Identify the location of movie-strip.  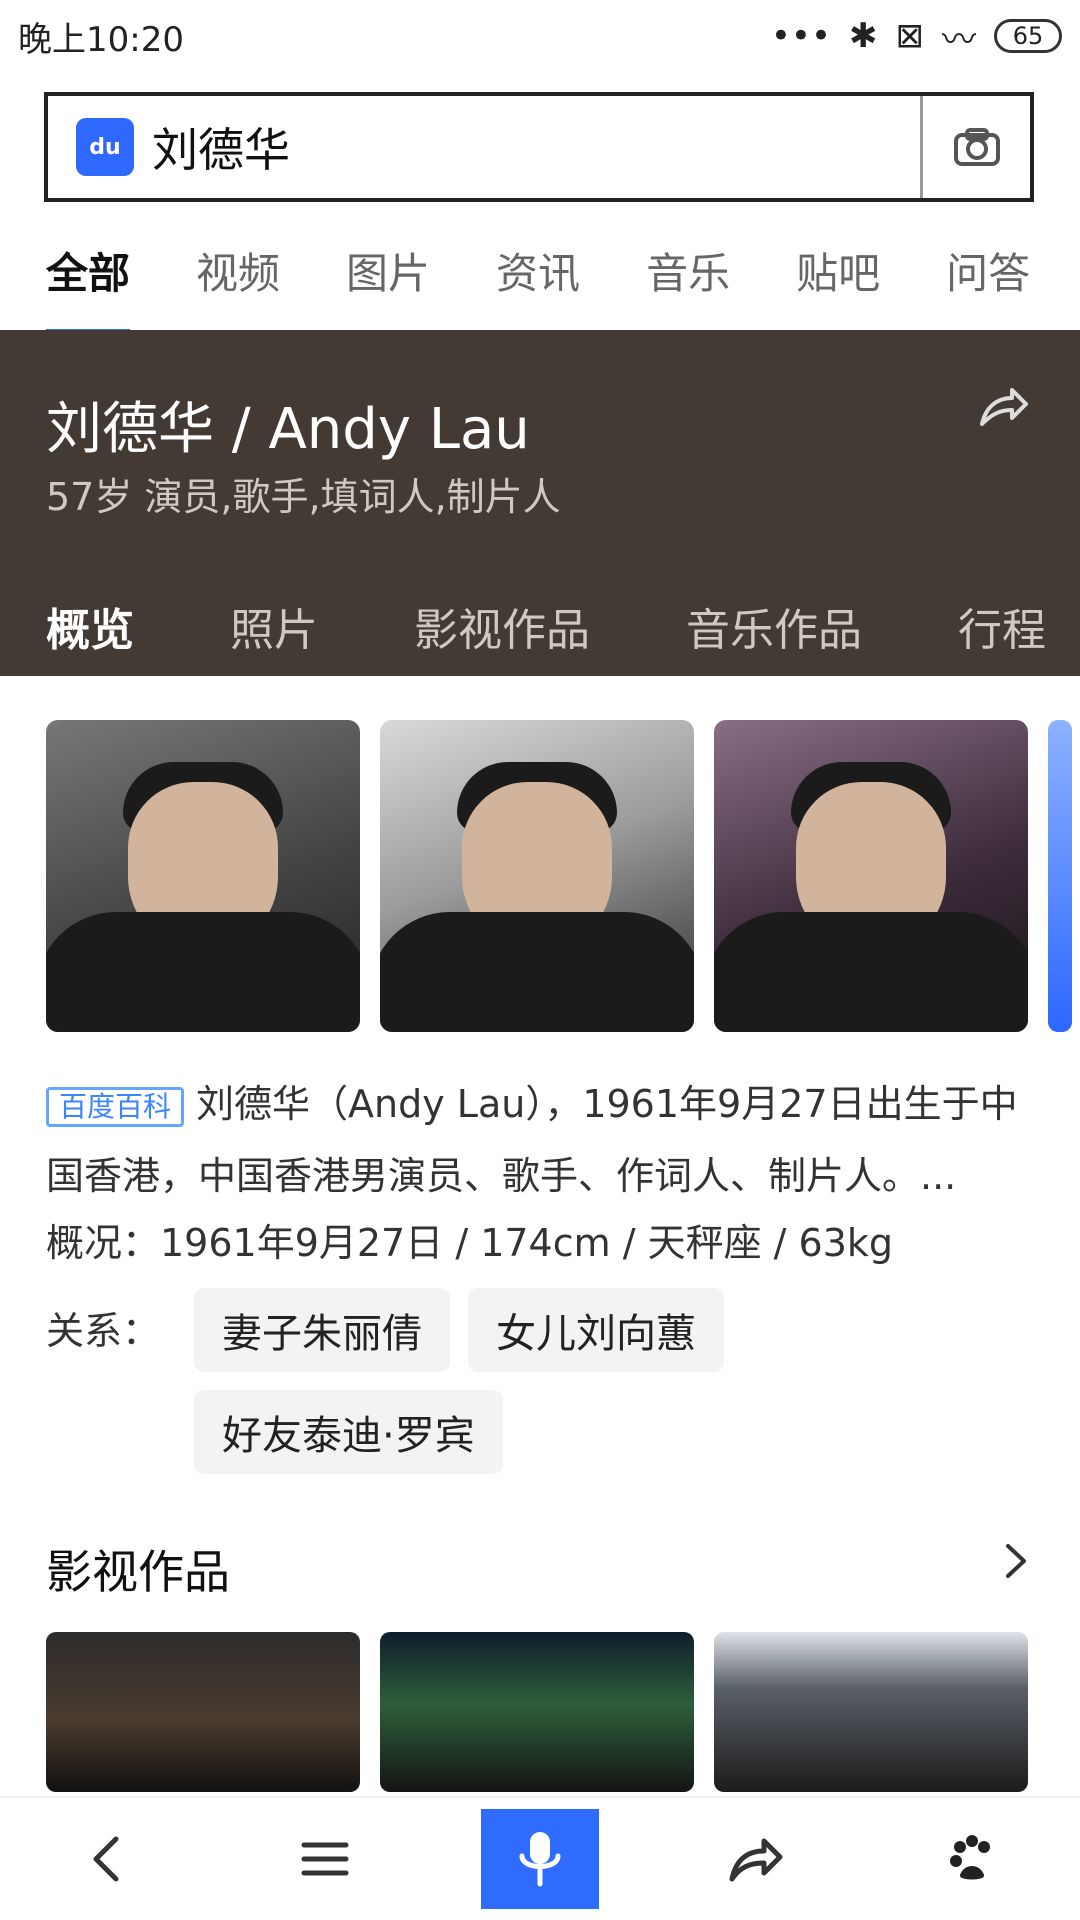
(563, 1712).